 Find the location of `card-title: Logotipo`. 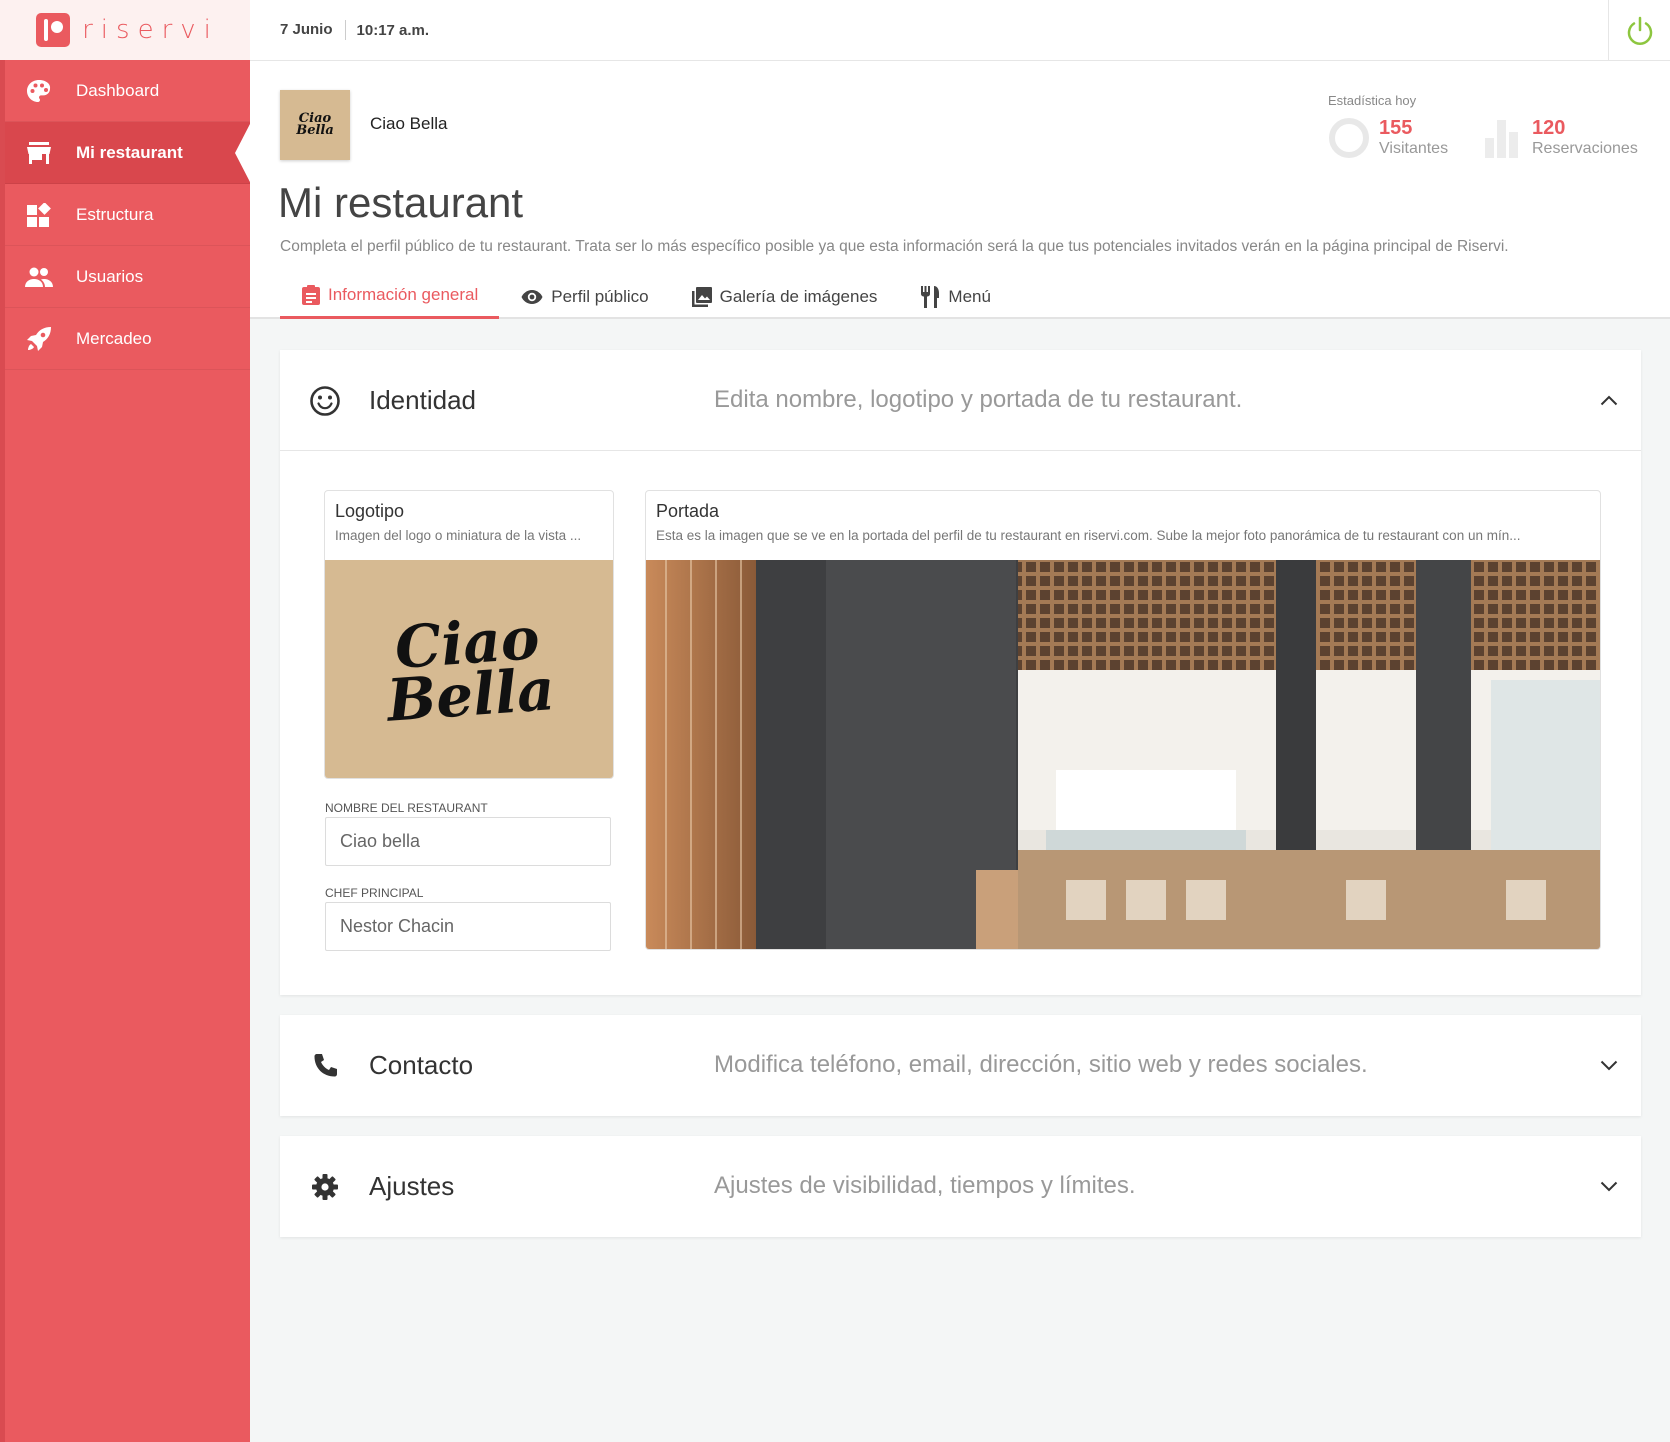

card-title: Logotipo is located at coordinates (370, 511).